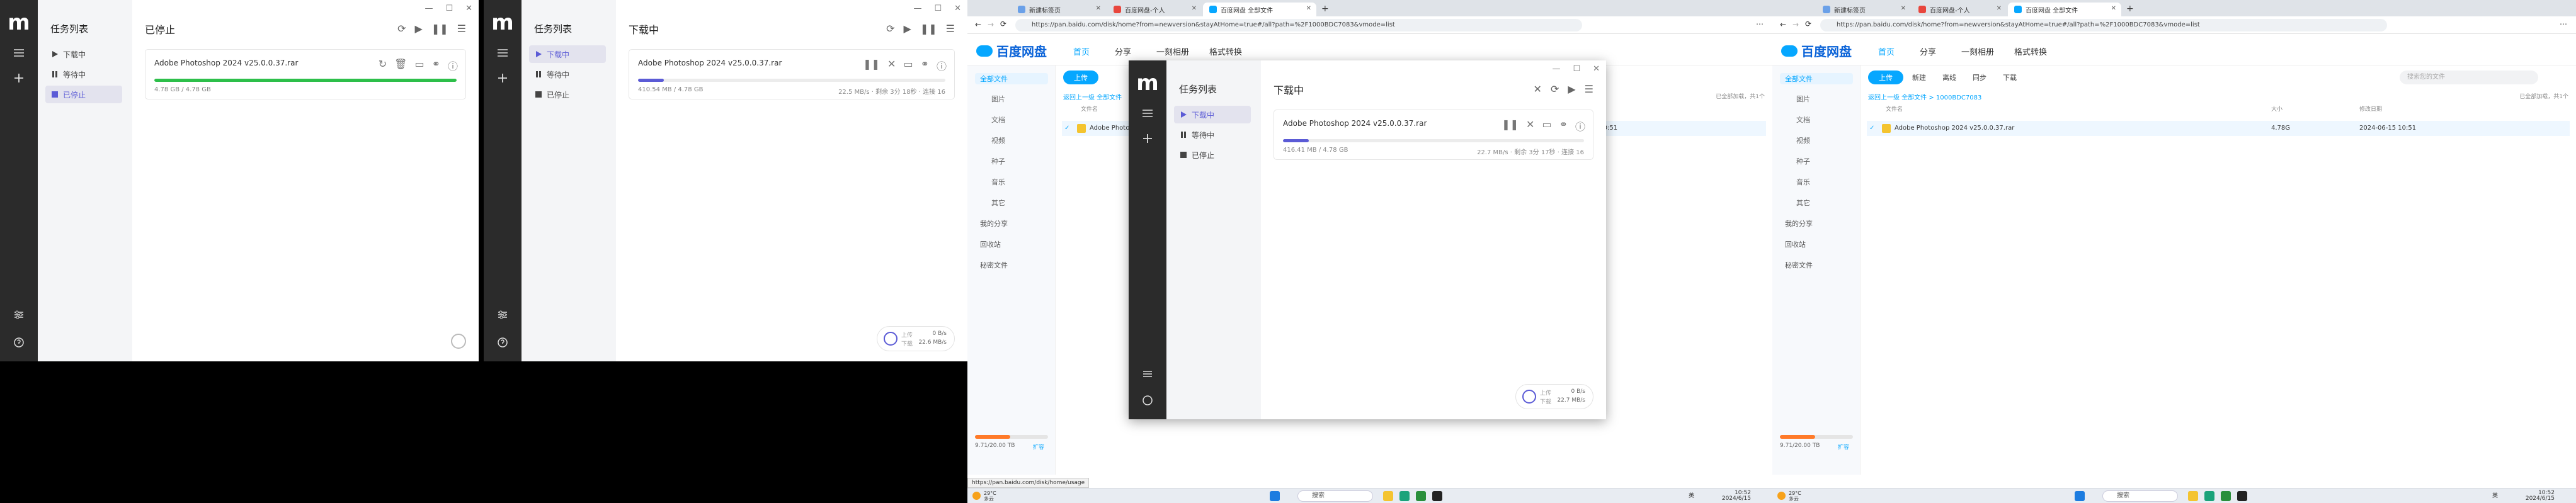  What do you see at coordinates (2140, 496) in the screenshot?
I see `taskbar-search: 搜索` at bounding box center [2140, 496].